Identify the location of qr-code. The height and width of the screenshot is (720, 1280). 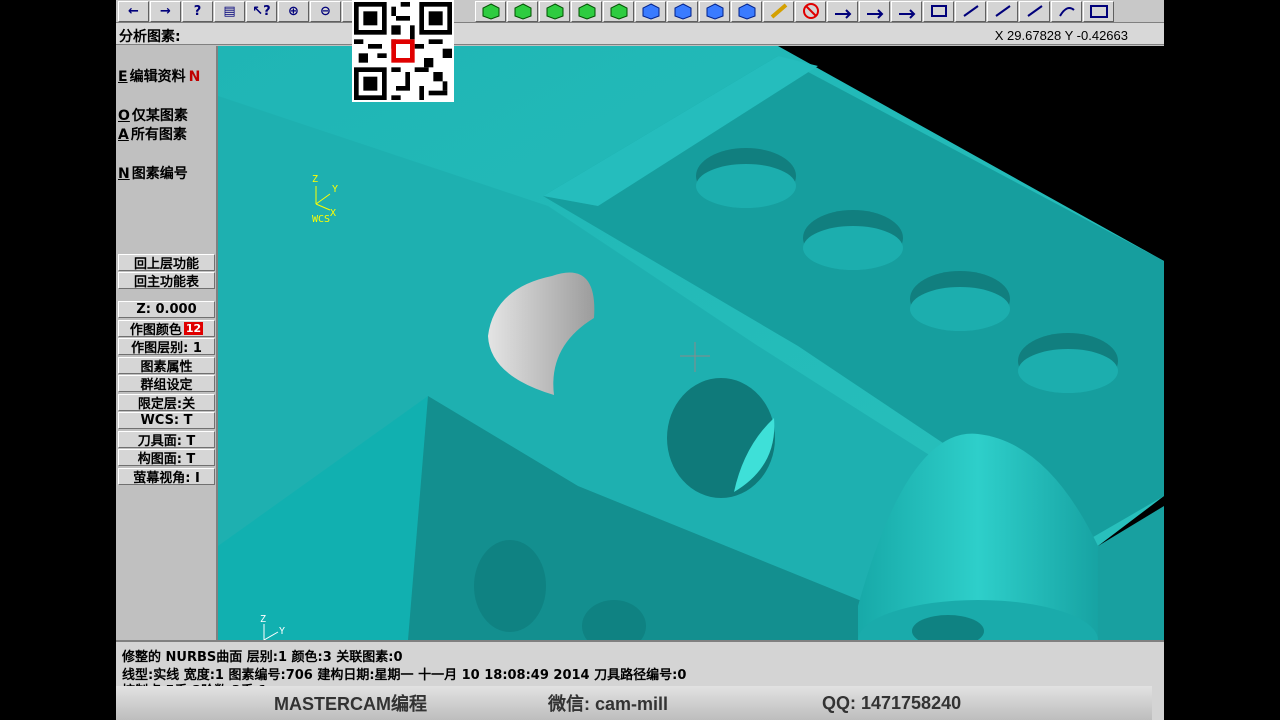
(403, 51).